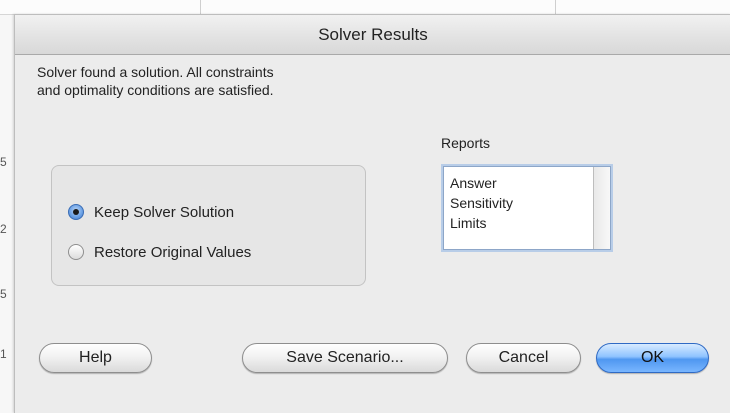  What do you see at coordinates (3, 354) in the screenshot?
I see `row-number: 1` at bounding box center [3, 354].